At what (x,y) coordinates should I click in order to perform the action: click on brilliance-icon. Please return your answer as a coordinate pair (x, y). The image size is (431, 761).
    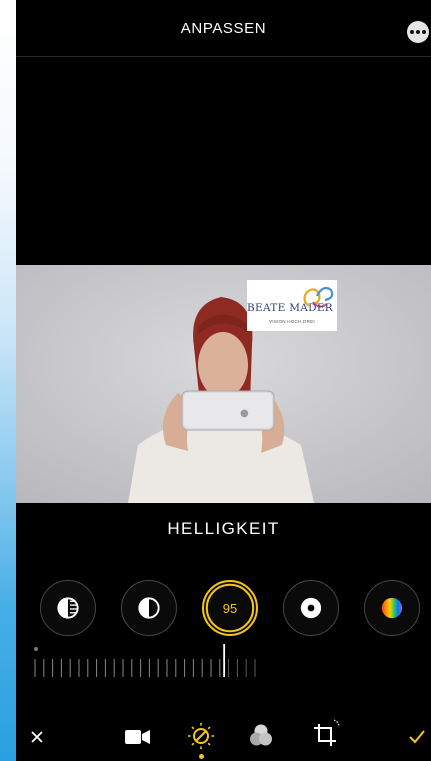
    Looking at the image, I should click on (149, 608).